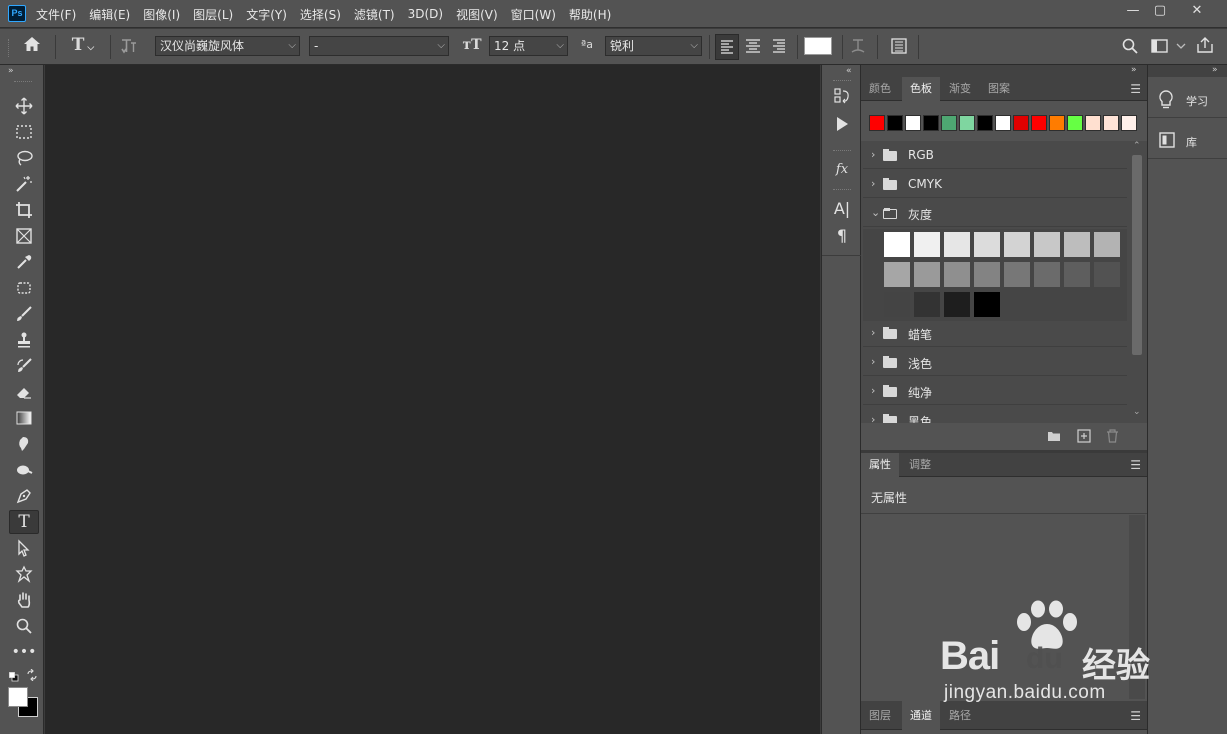  I want to click on share-button, so click(1205, 46).